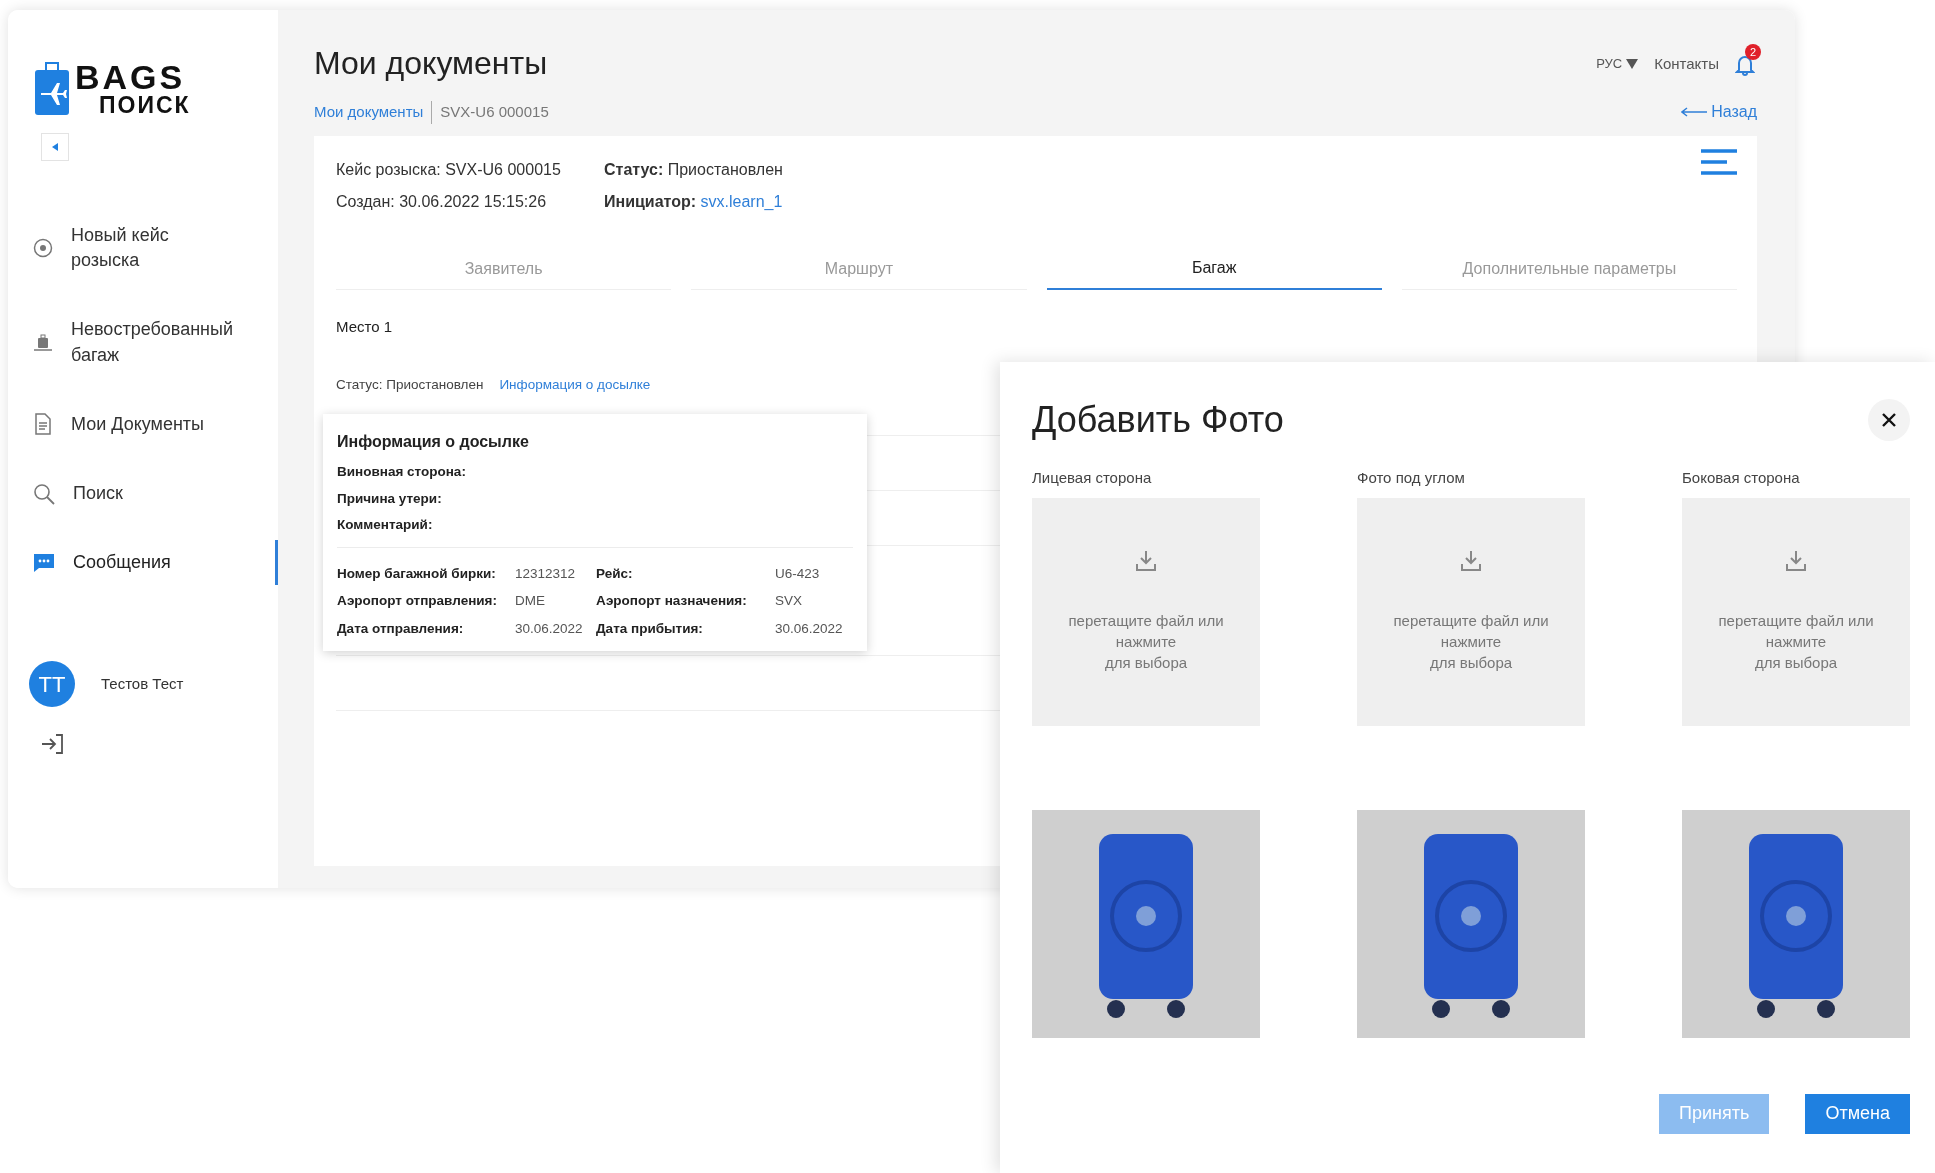  I want to click on close-button, so click(1889, 419).